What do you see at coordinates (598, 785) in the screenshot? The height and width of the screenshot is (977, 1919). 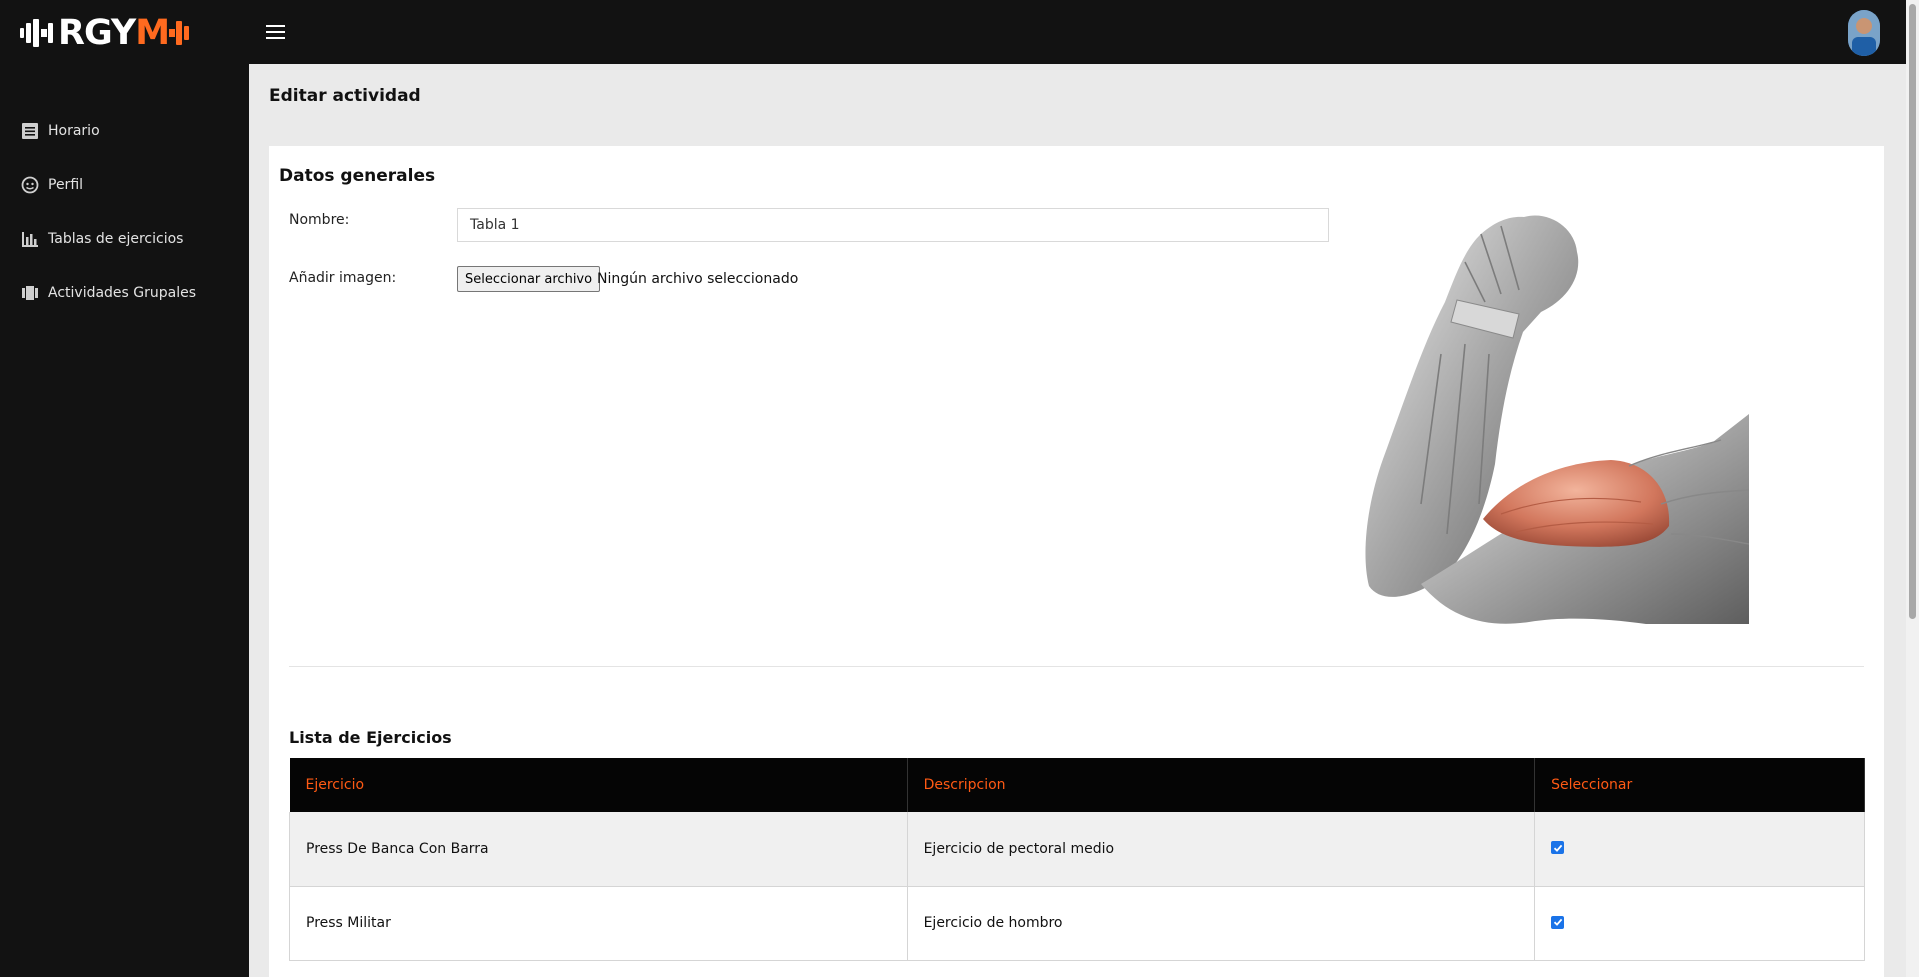 I see `column-header-ejercicio: Ejercicio` at bounding box center [598, 785].